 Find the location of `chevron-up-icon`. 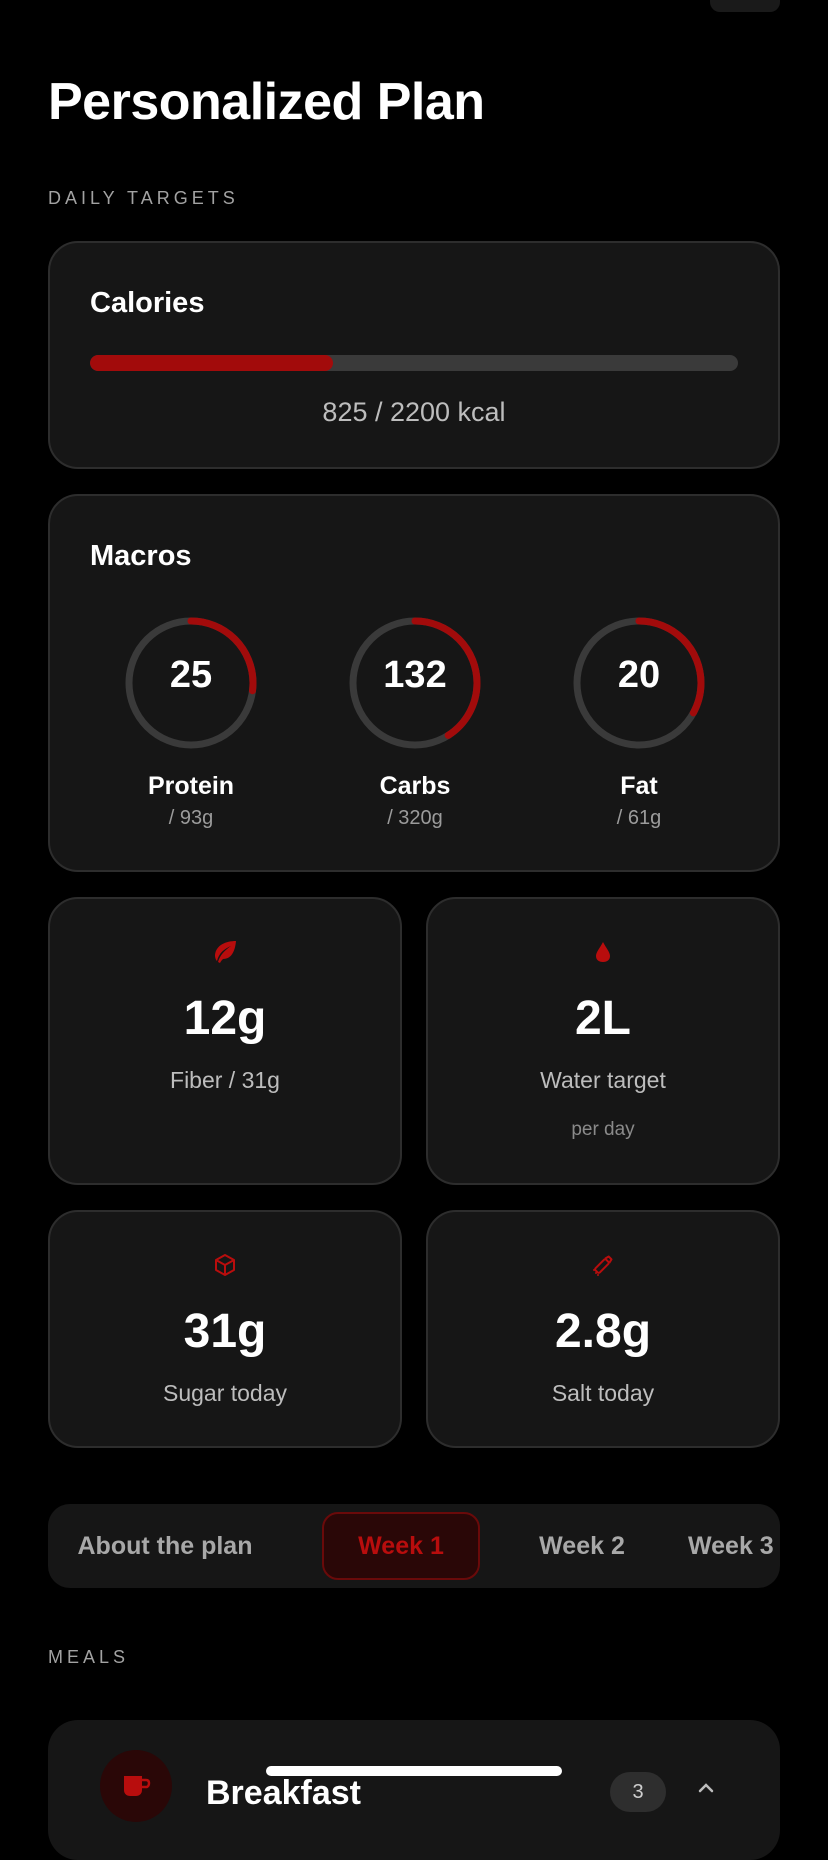

chevron-up-icon is located at coordinates (706, 1789).